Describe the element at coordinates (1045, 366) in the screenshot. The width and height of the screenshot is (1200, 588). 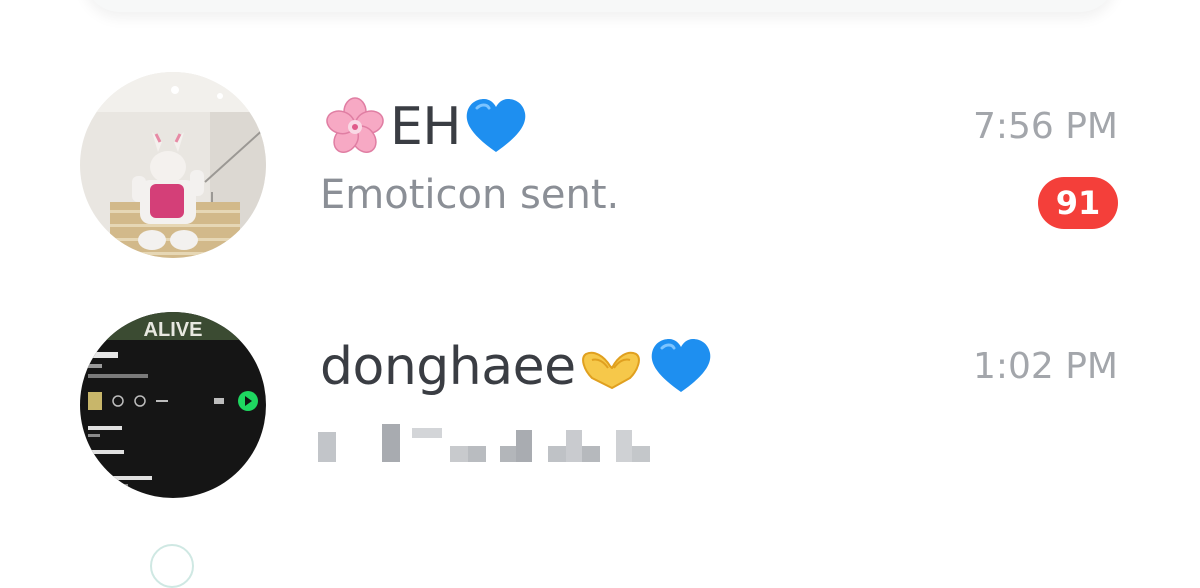
I see `message-time: 1:02 PM` at that location.